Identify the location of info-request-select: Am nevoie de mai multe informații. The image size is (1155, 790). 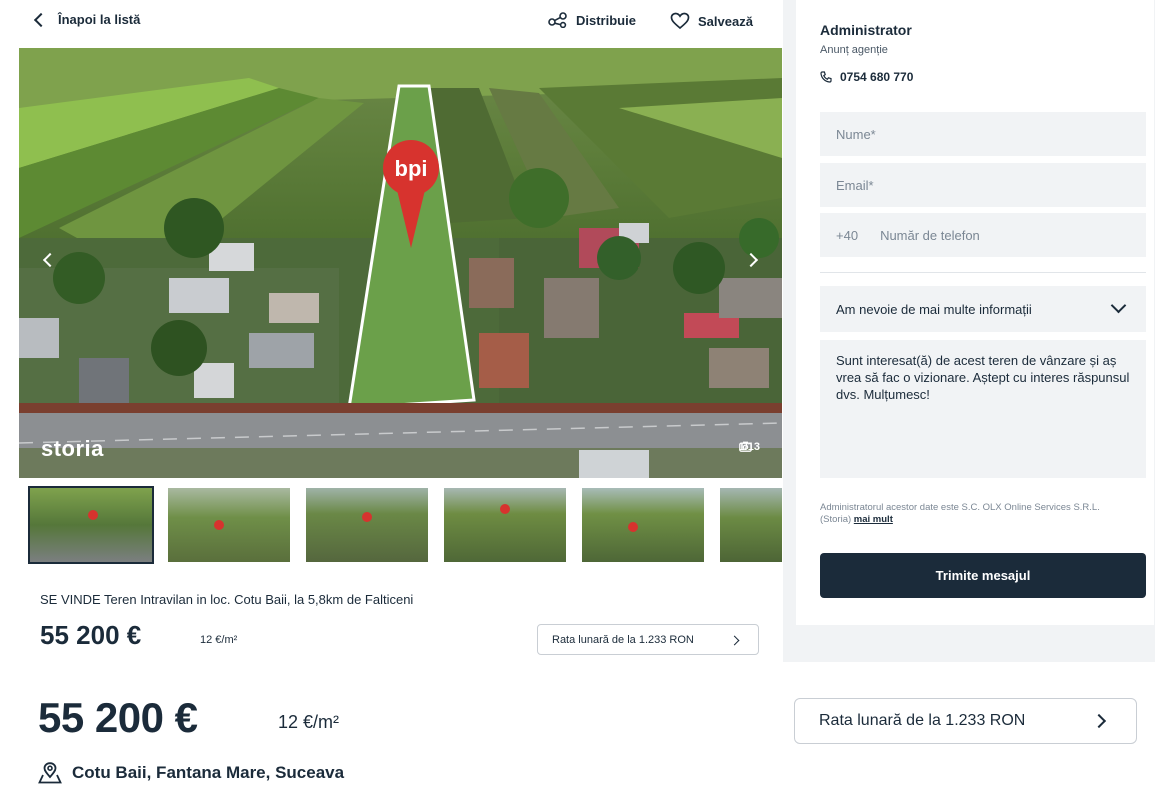
(983, 309).